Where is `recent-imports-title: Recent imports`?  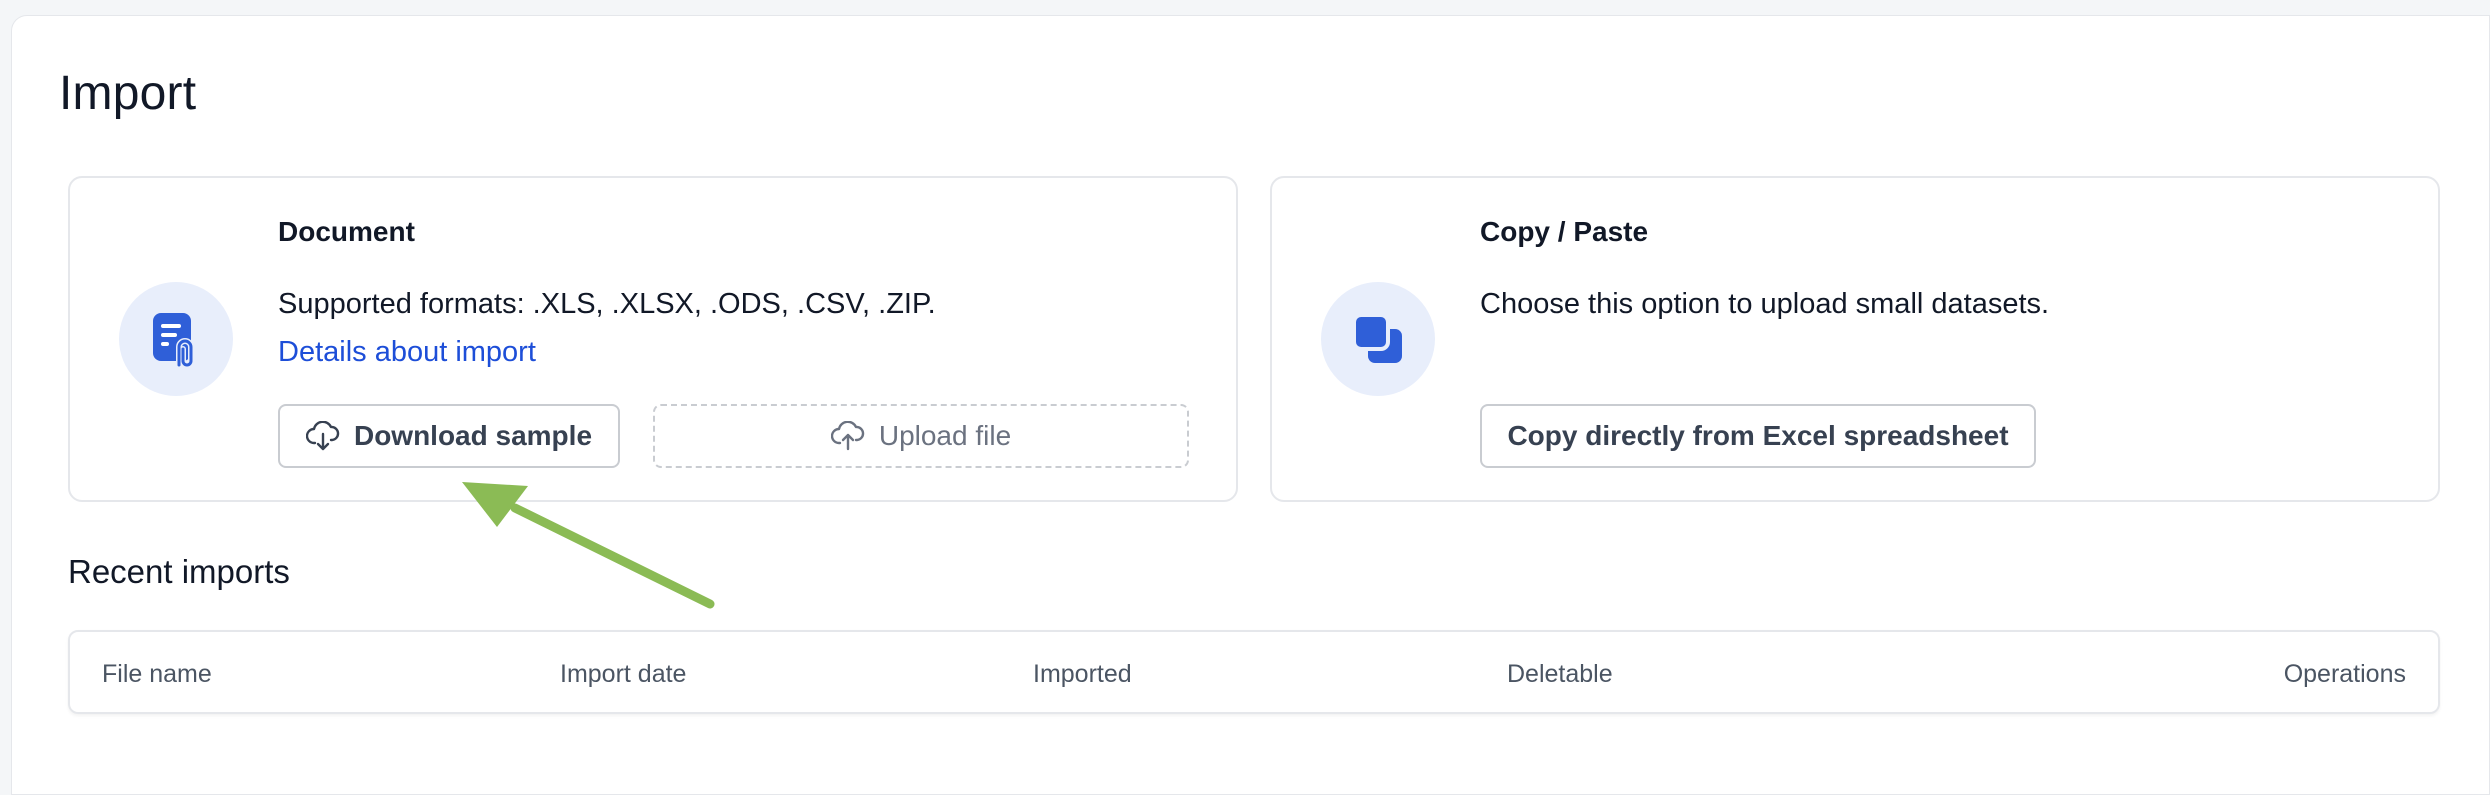 recent-imports-title: Recent imports is located at coordinates (179, 571).